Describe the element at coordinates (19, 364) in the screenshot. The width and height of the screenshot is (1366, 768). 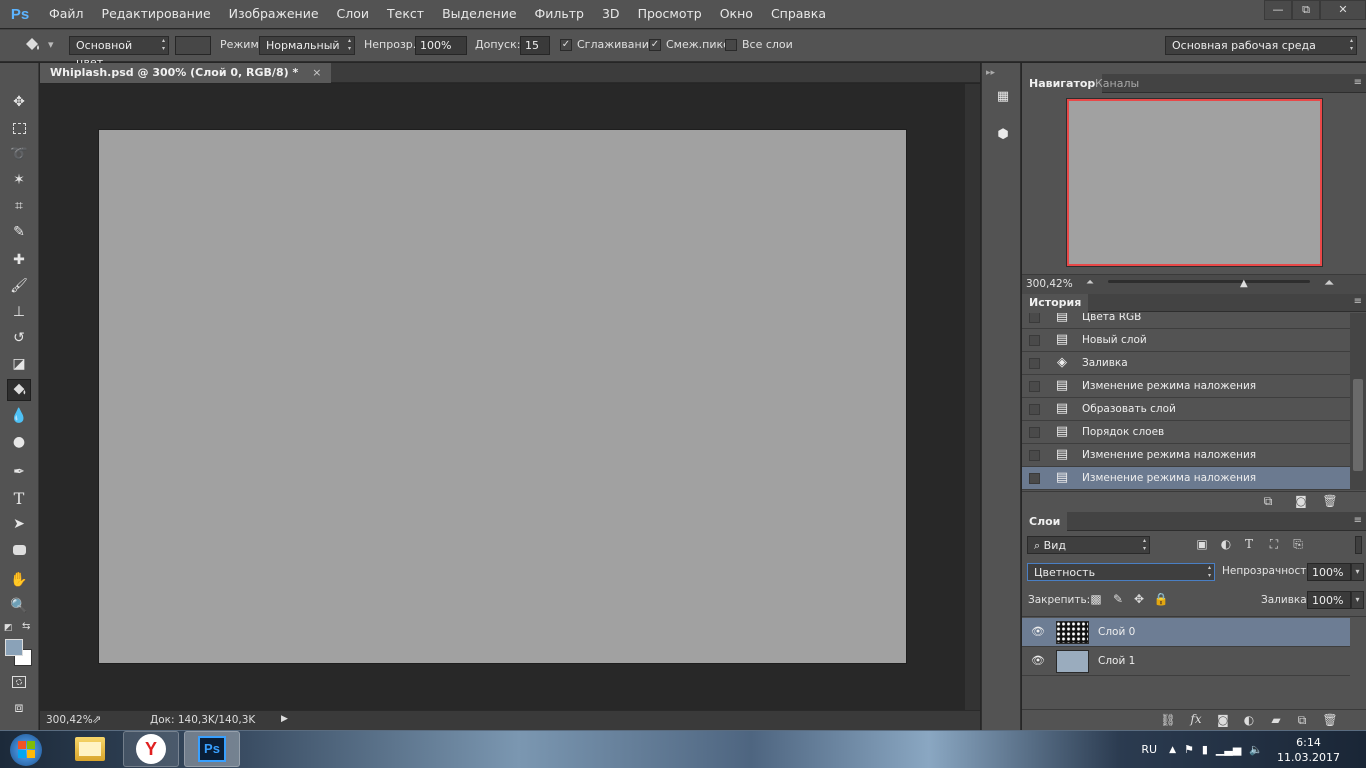
I see `eraser-icon: ◪` at that location.